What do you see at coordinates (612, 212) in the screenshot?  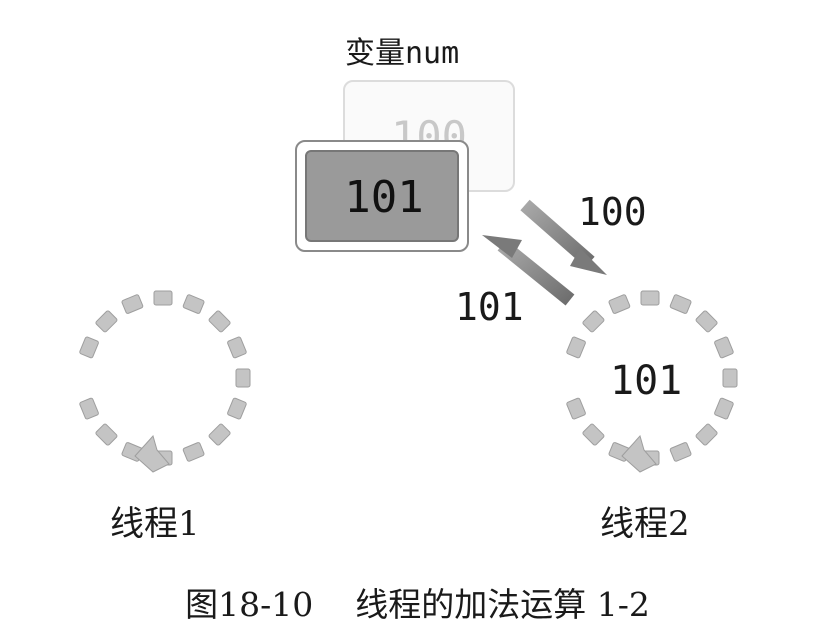 I see `arrow-value-out: 100` at bounding box center [612, 212].